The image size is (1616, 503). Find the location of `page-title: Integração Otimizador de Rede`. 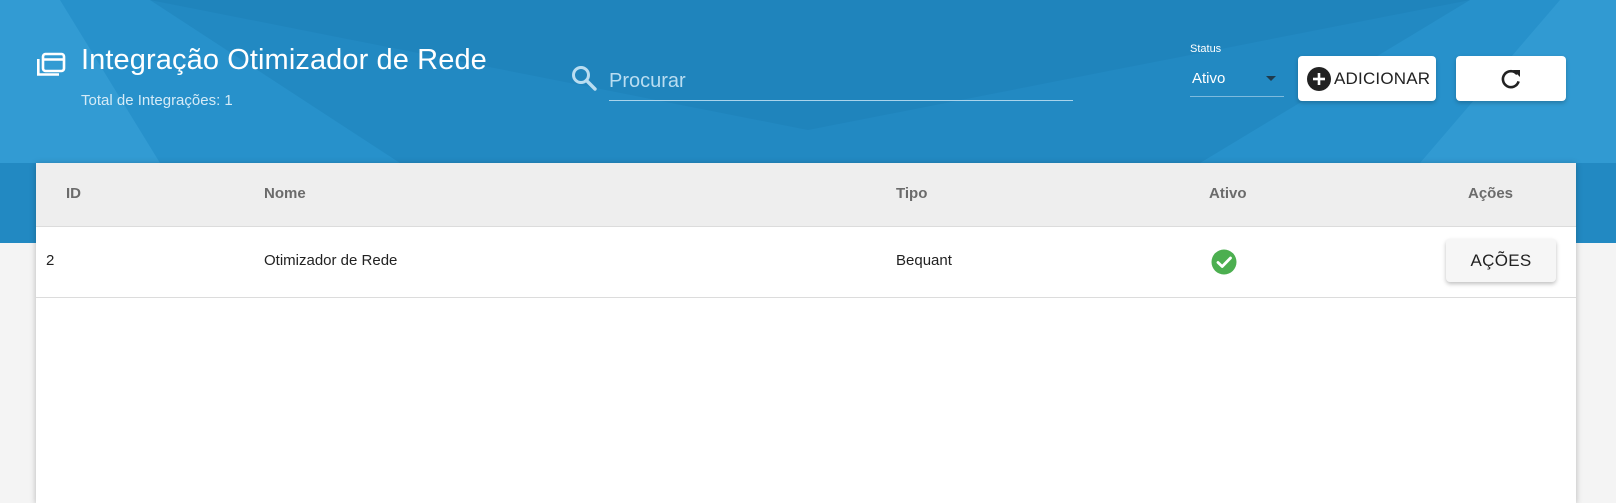

page-title: Integração Otimizador de Rede is located at coordinates (284, 60).